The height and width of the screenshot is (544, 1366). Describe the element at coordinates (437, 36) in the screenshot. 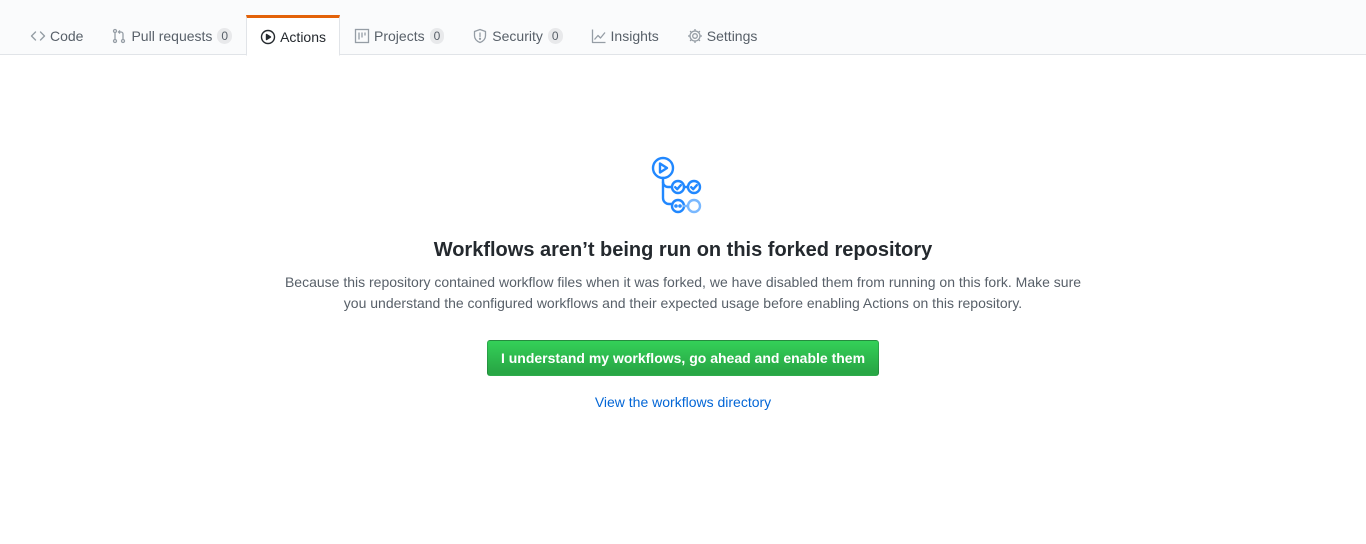

I see `projects-counter: 0` at that location.